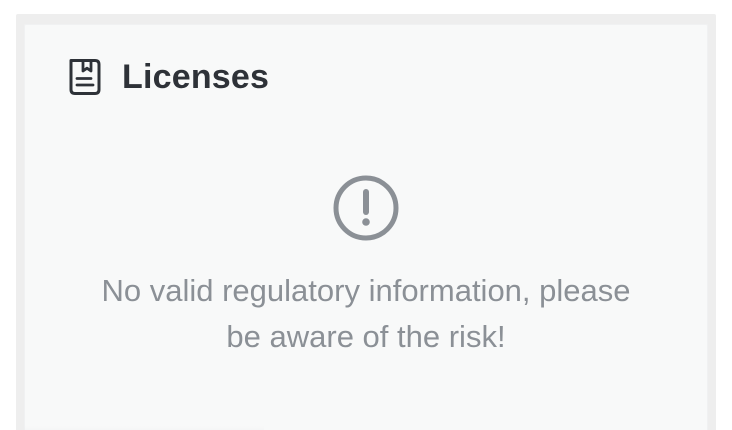 The image size is (732, 430). What do you see at coordinates (366, 208) in the screenshot?
I see `warning-circle-icon` at bounding box center [366, 208].